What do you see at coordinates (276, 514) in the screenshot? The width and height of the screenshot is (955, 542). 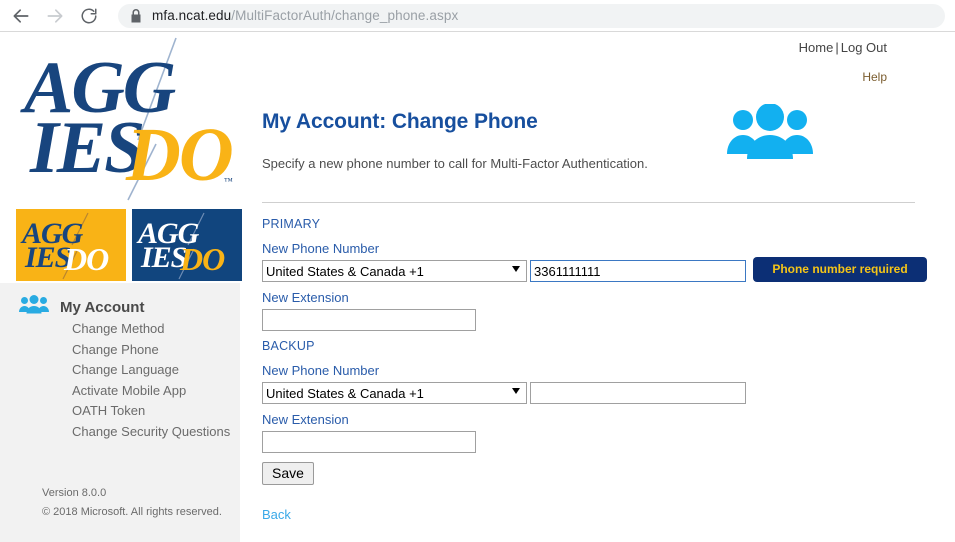 I see `back-link: Back` at bounding box center [276, 514].